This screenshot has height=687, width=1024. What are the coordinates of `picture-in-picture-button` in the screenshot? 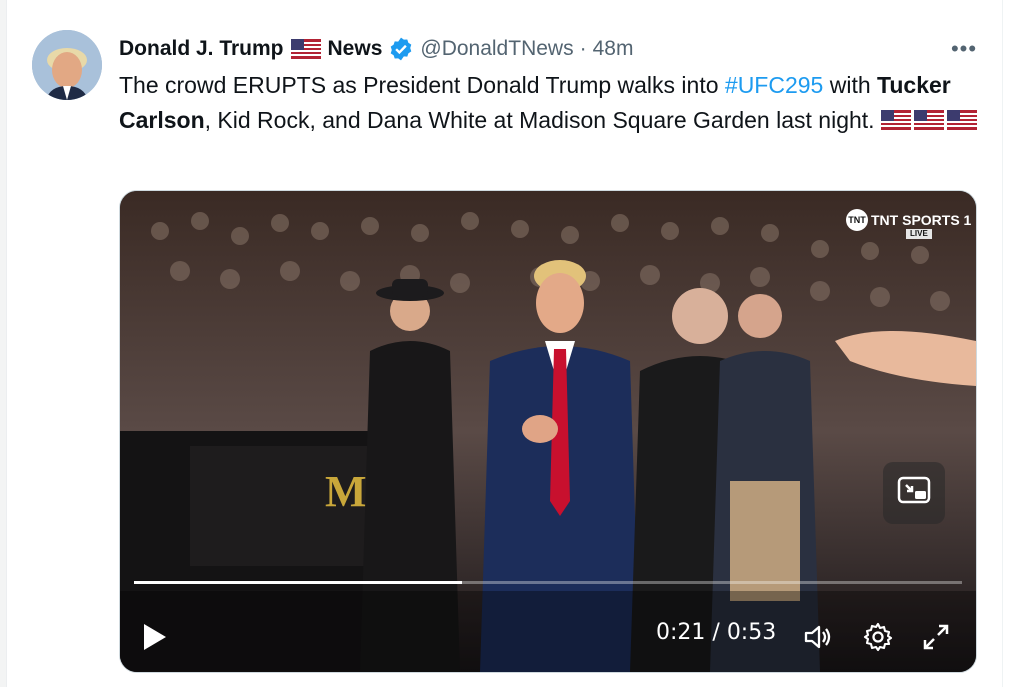 It's located at (914, 493).